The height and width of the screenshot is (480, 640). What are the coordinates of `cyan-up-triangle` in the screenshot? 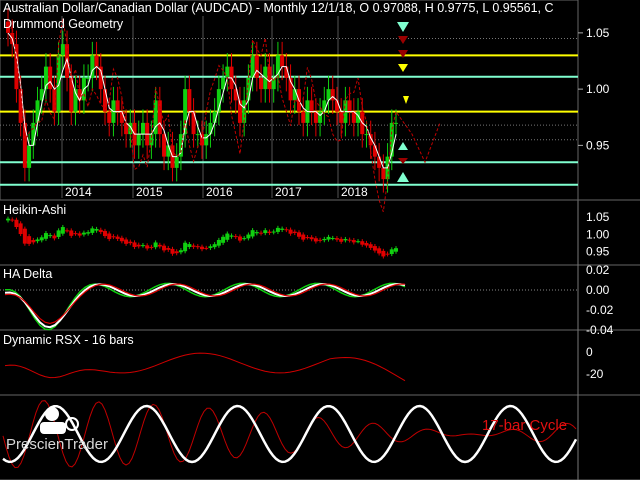 It's located at (403, 177).